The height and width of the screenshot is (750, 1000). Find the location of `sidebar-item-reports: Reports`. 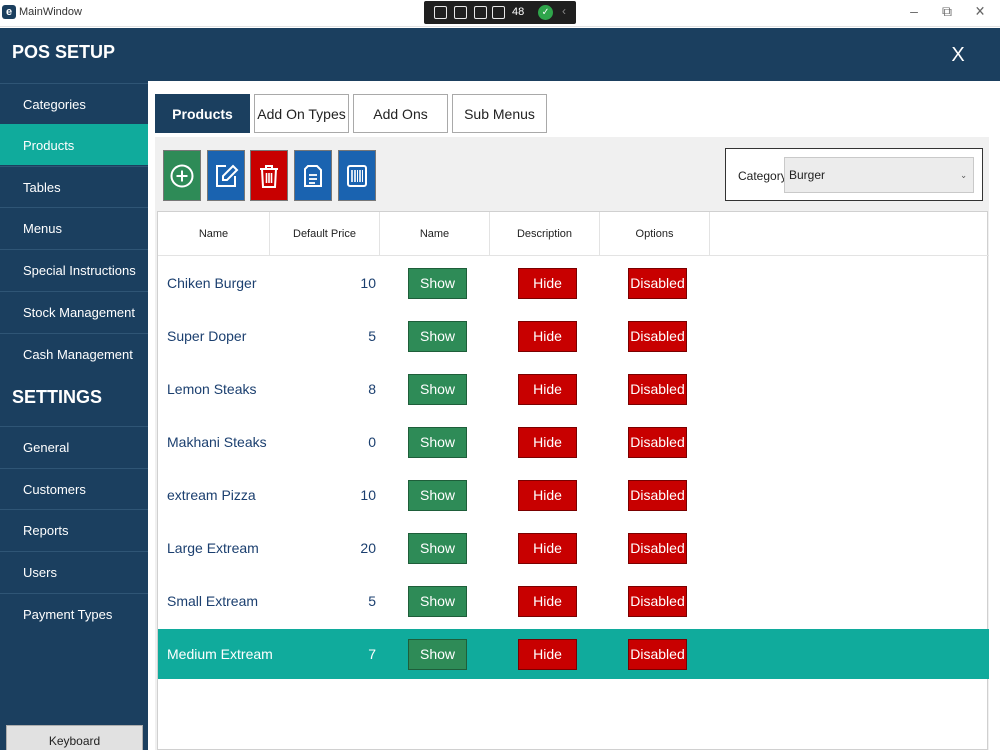

sidebar-item-reports: Reports is located at coordinates (74, 529).